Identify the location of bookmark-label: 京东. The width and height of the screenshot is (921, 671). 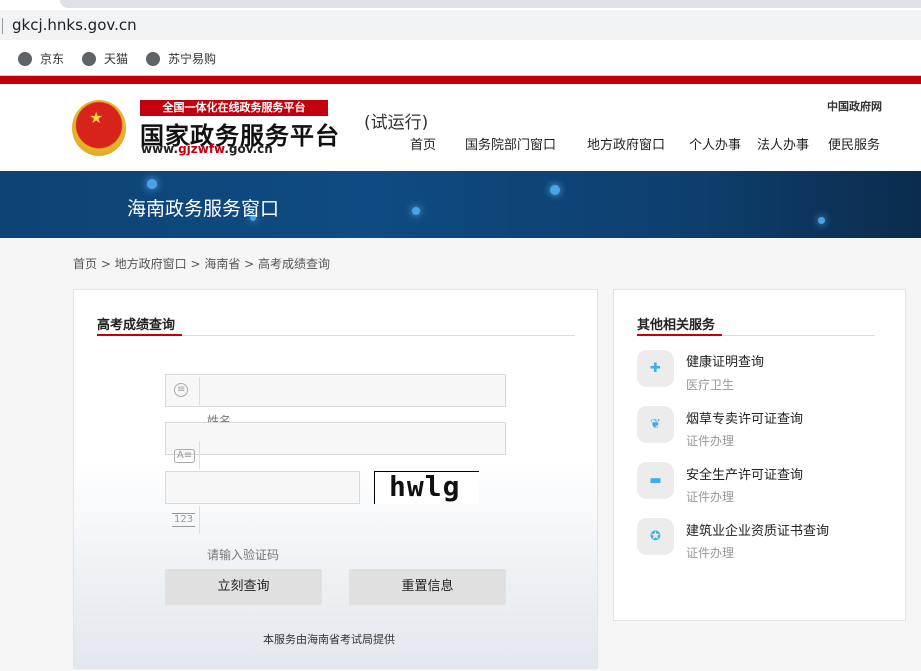
(52, 59).